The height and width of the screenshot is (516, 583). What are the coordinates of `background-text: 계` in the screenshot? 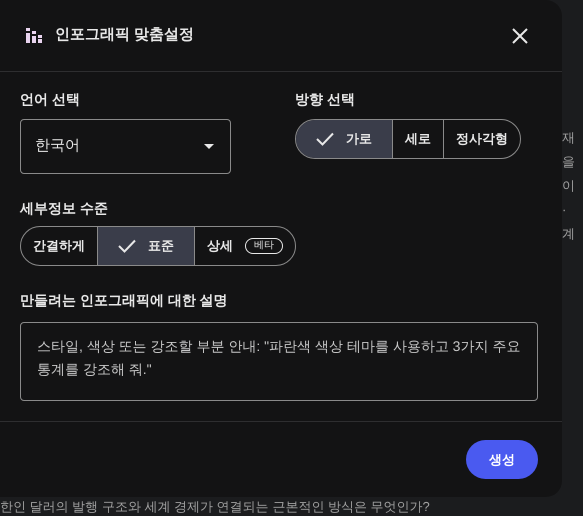 It's located at (568, 234).